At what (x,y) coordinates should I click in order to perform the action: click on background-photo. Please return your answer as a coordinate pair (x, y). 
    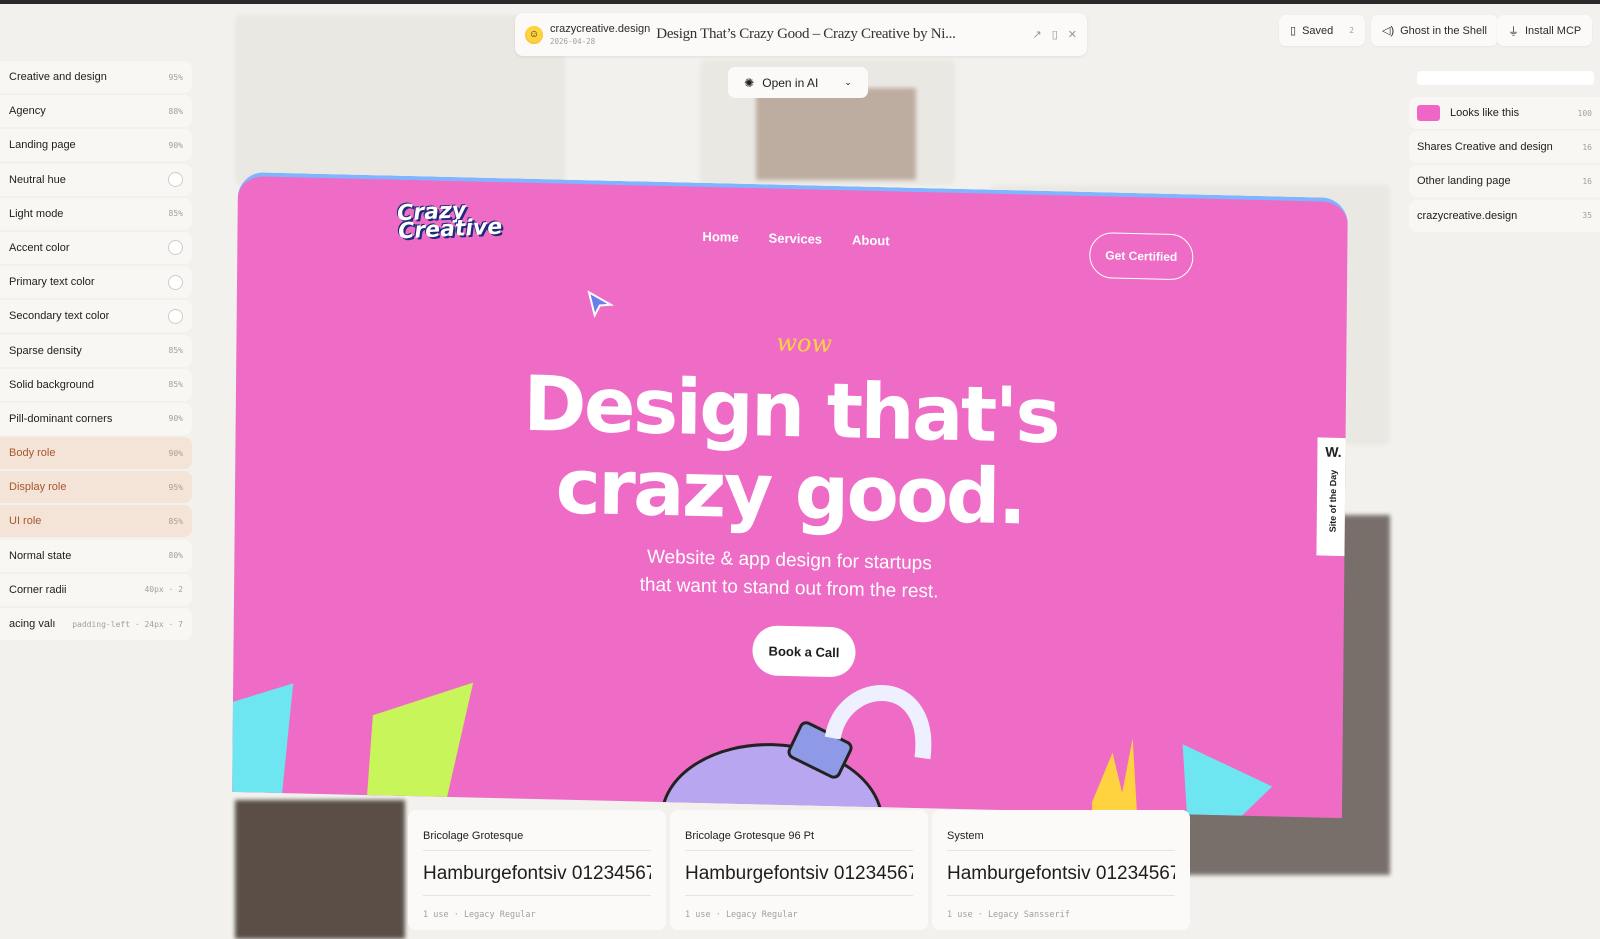
    Looking at the image, I should click on (836, 134).